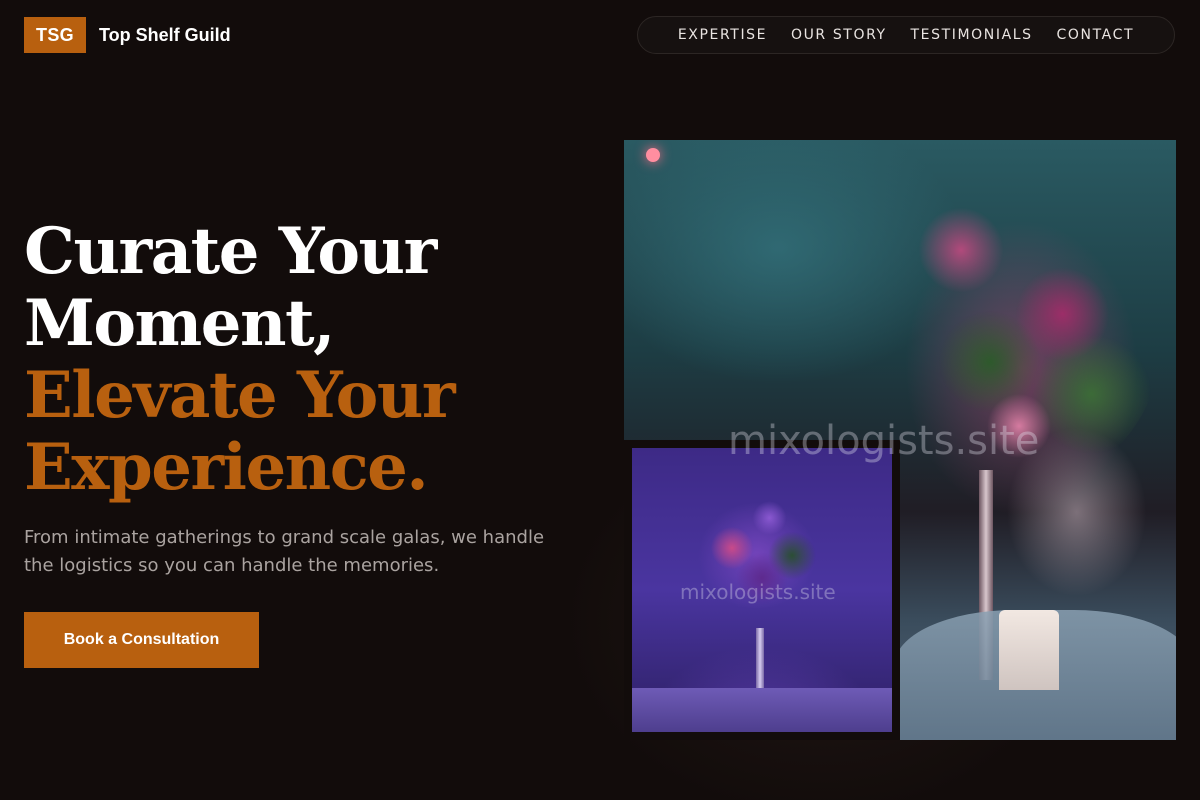 The image size is (1200, 800). I want to click on main-nav: EXPERTISE OUR STORY TESTIMONIALS CONTACT, so click(906, 35).